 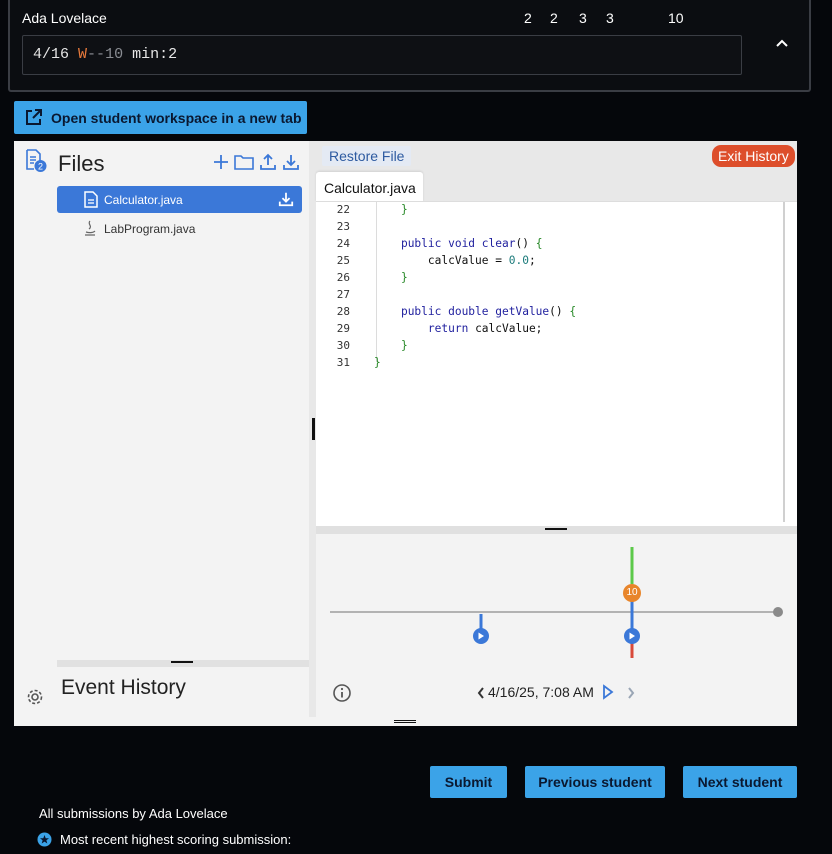 What do you see at coordinates (595, 782) in the screenshot?
I see `previous-student-button: Previous student` at bounding box center [595, 782].